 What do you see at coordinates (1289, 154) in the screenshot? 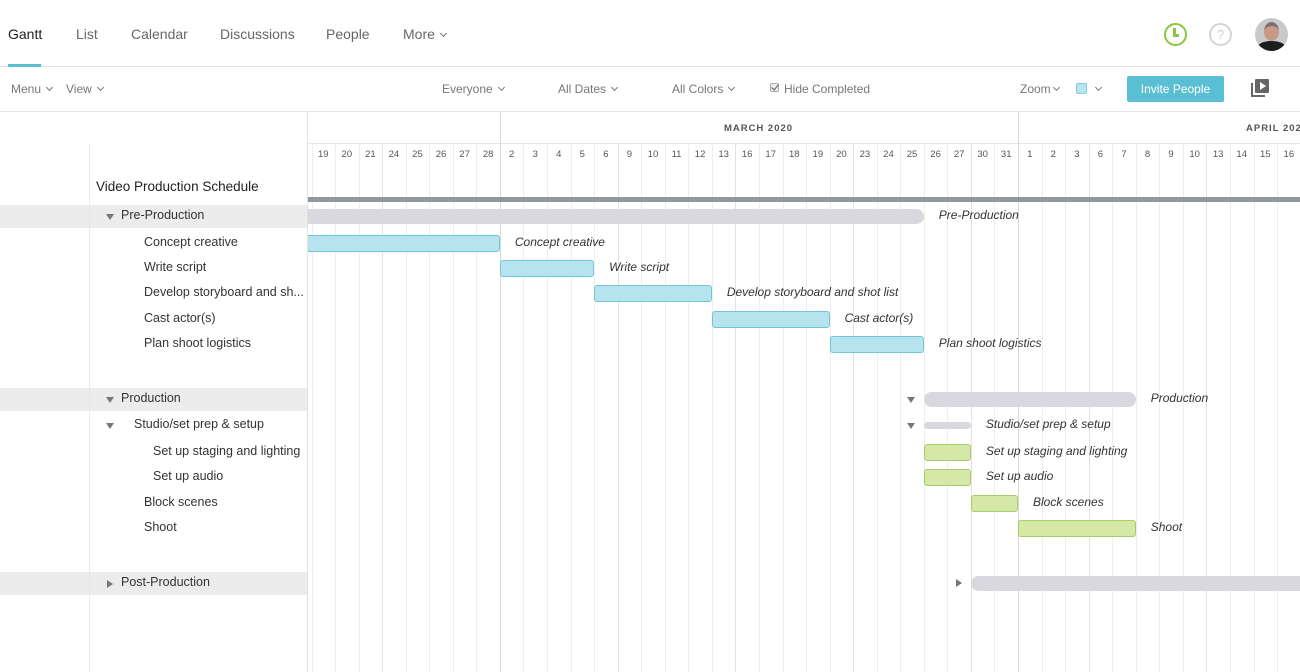
I see `day-label: 16` at bounding box center [1289, 154].